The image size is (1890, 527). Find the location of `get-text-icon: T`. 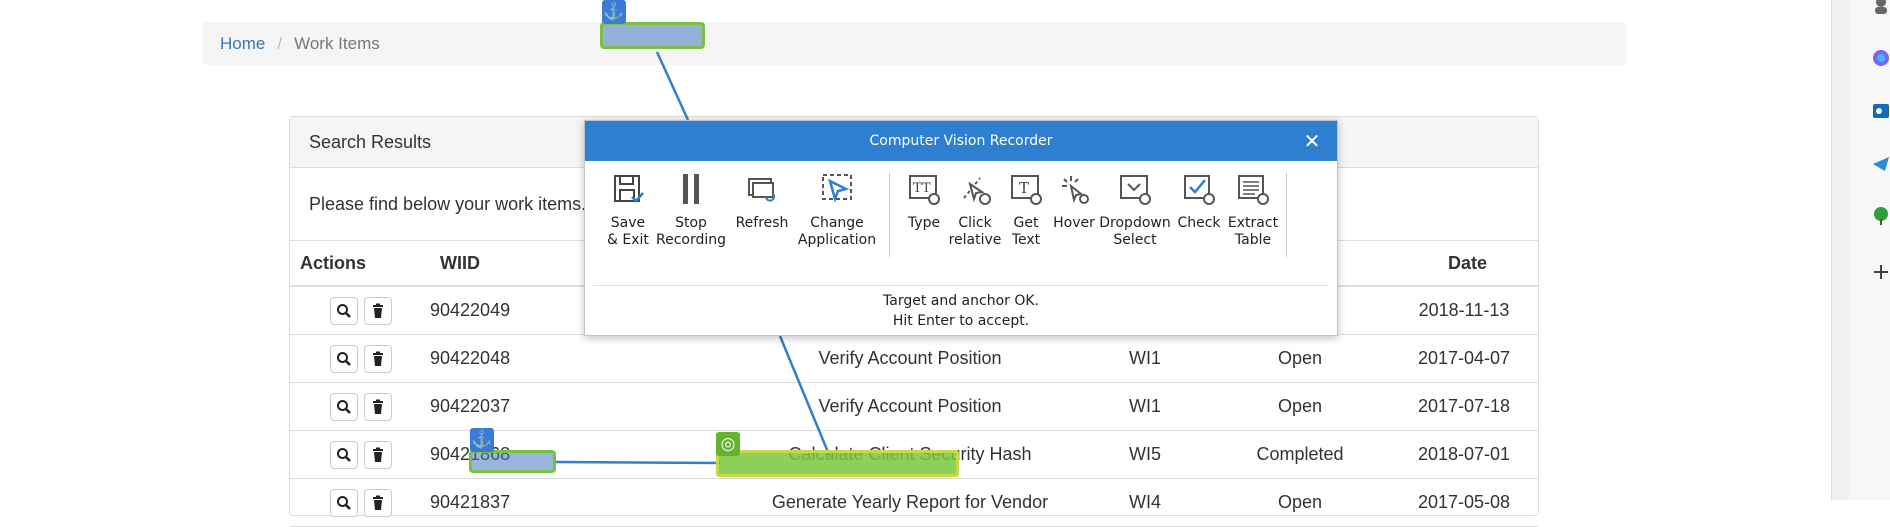

get-text-icon: T is located at coordinates (1026, 189).